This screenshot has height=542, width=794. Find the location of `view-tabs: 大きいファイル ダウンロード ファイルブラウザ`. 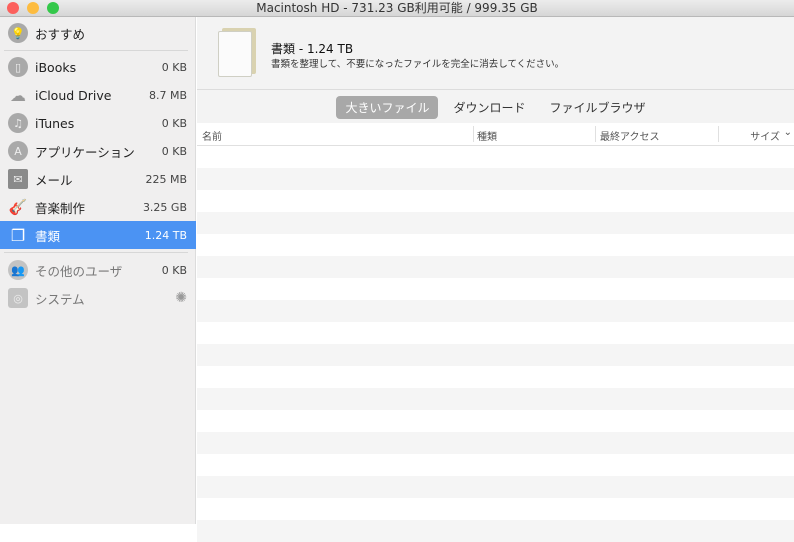

view-tabs: 大きいファイル ダウンロード ファイルブラウザ is located at coordinates (495, 107).